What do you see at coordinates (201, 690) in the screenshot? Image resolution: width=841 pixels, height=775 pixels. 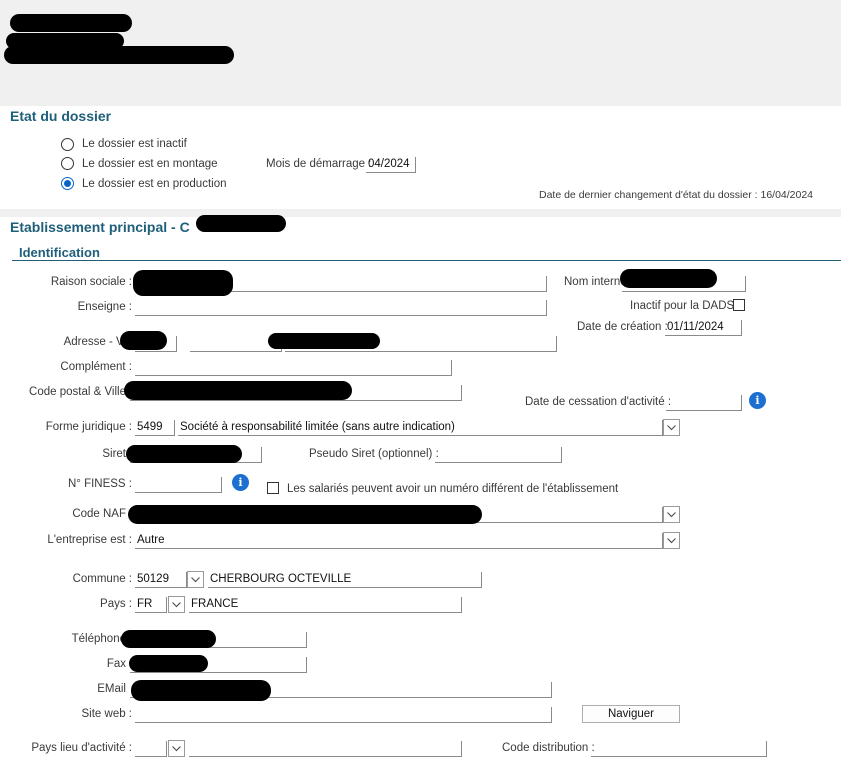 I see `redacted-email` at bounding box center [201, 690].